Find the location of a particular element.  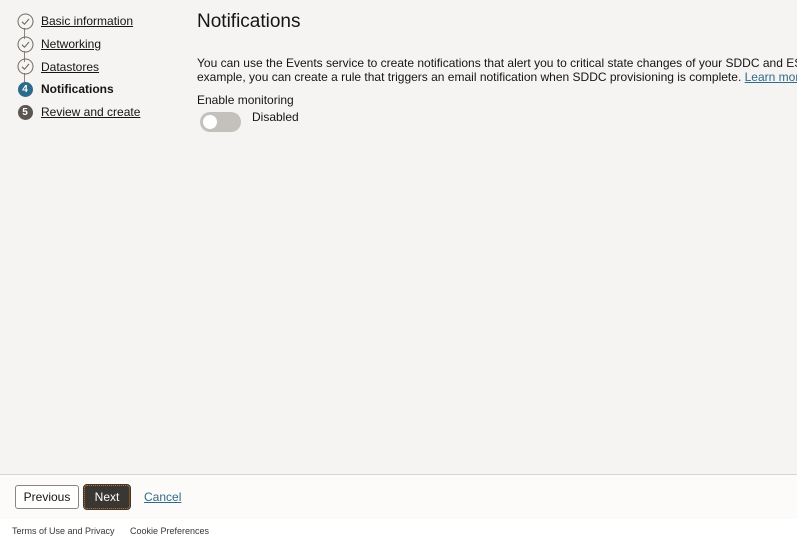

step-number-badge: 5 is located at coordinates (25, 112).